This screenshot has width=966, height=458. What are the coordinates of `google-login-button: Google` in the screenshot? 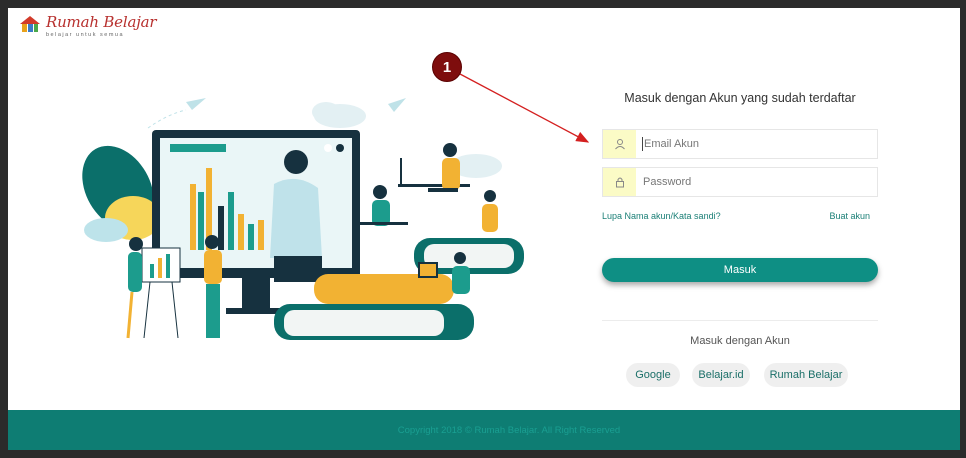 It's located at (653, 375).